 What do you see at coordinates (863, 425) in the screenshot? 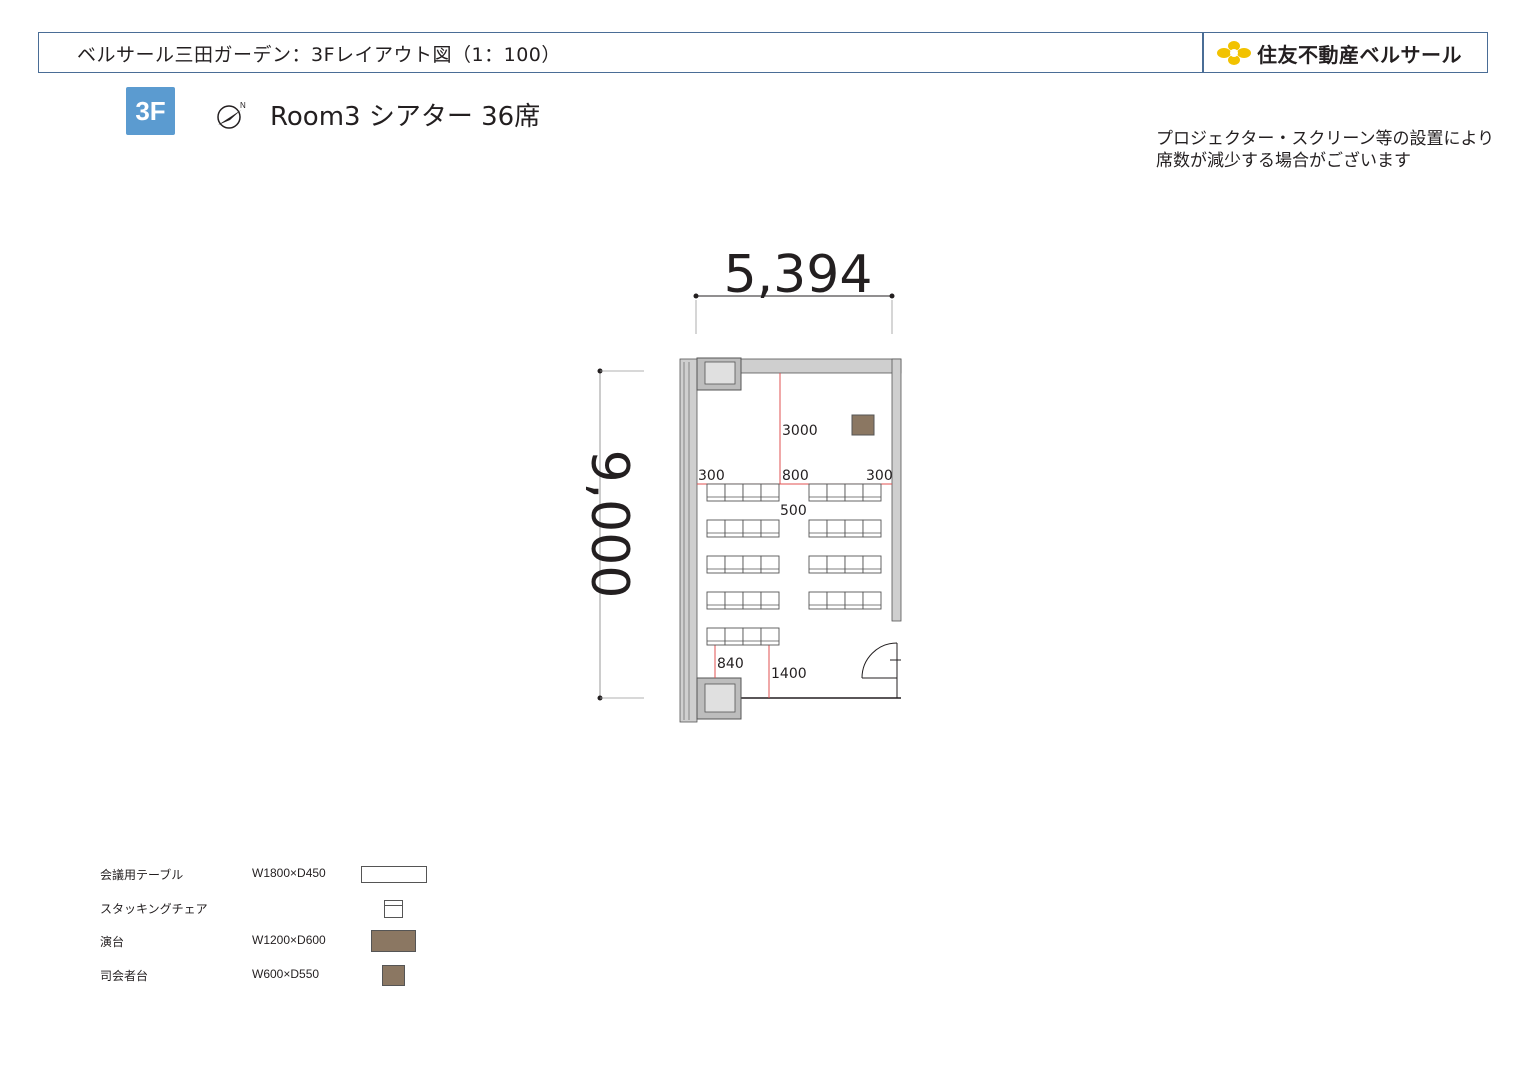
I see `mc-stand` at bounding box center [863, 425].